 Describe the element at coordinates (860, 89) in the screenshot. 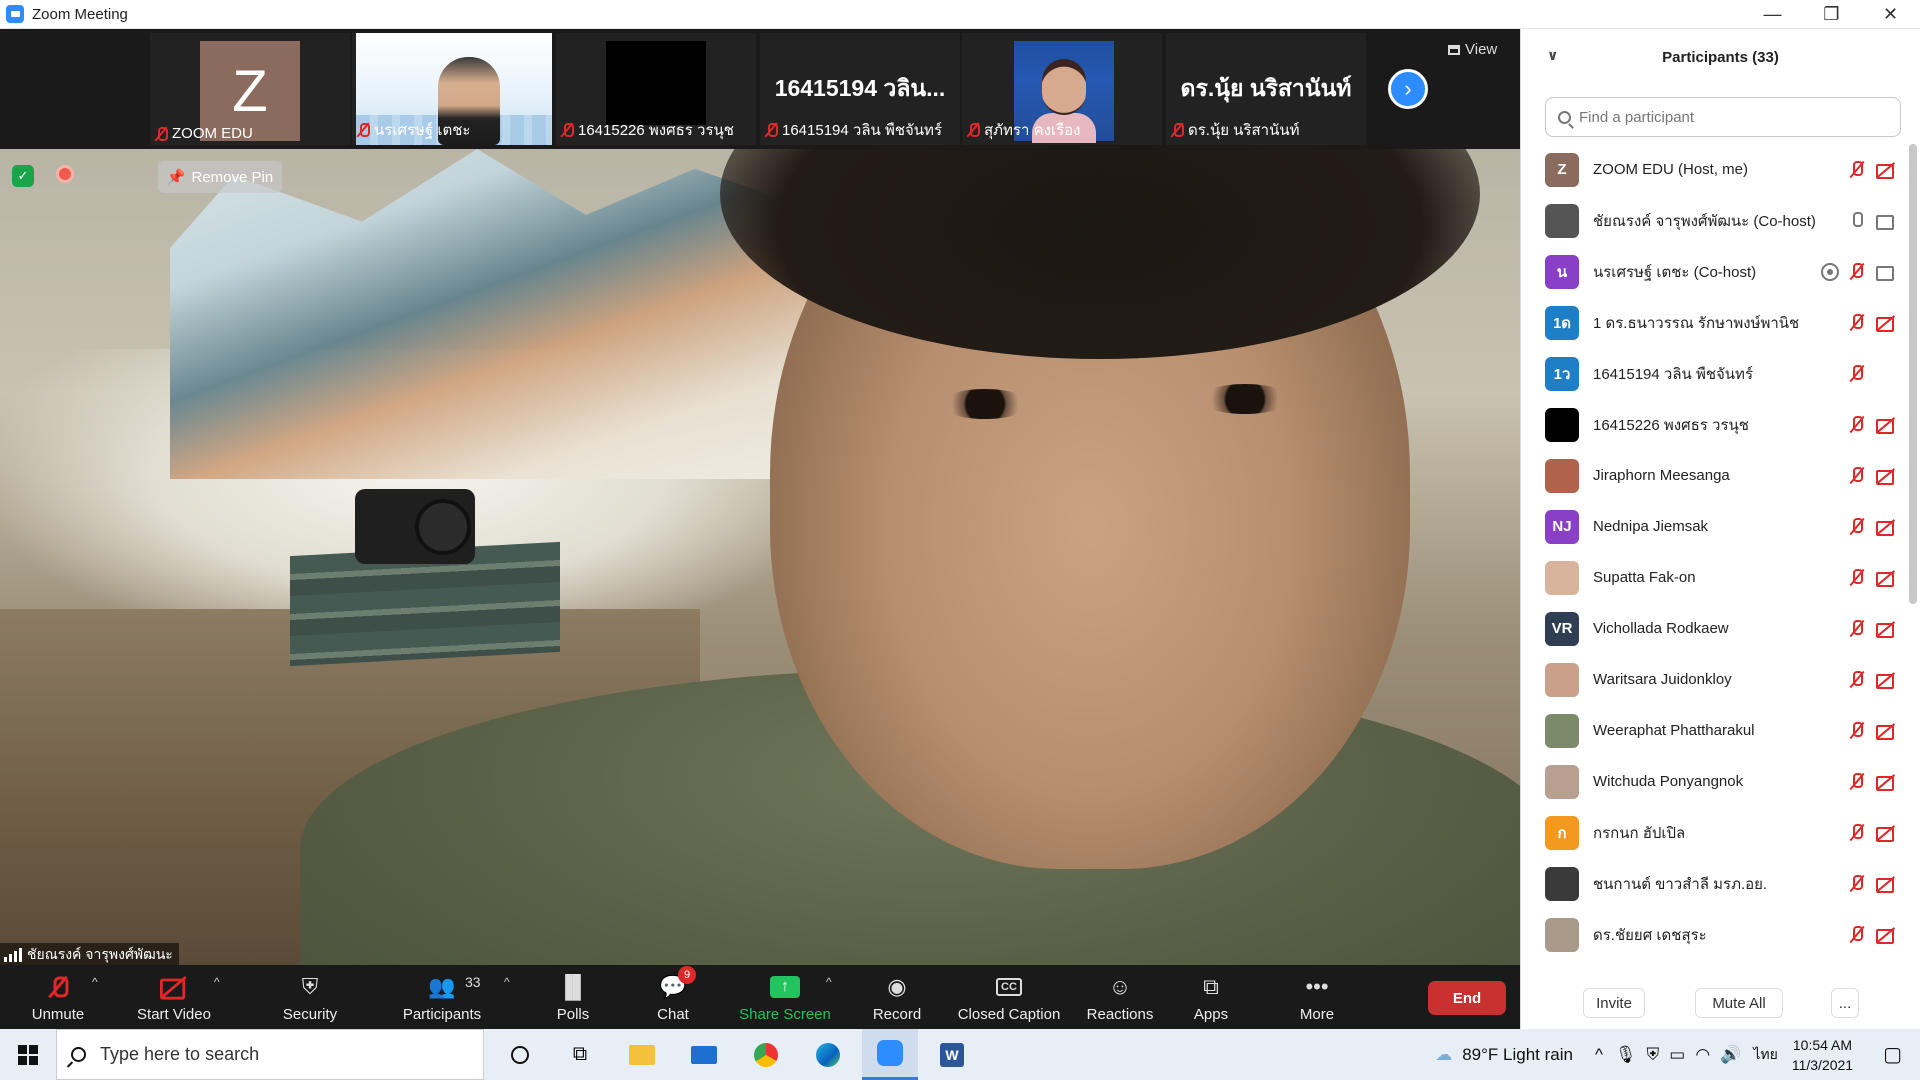

I see `thumbnail-tile: 16415194 วลิน... 16415194 วลิน พืชจันทร์` at that location.